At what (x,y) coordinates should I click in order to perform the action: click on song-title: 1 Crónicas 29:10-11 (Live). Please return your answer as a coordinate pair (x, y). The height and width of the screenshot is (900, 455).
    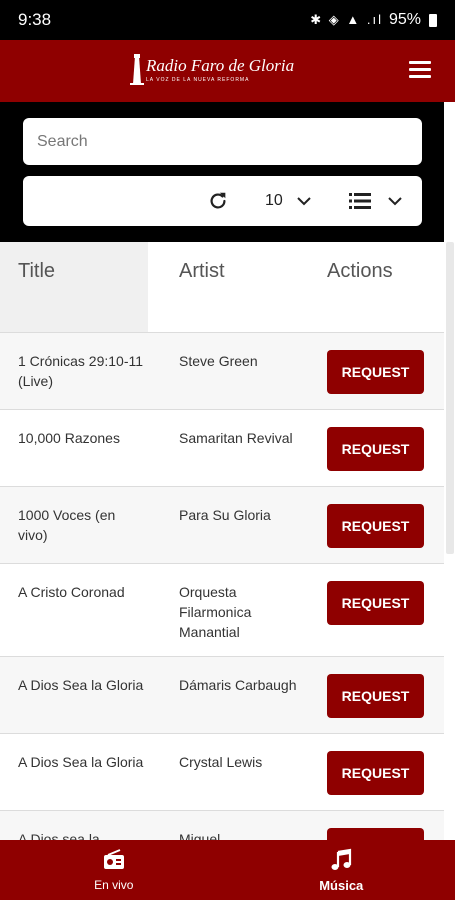
    Looking at the image, I should click on (81, 371).